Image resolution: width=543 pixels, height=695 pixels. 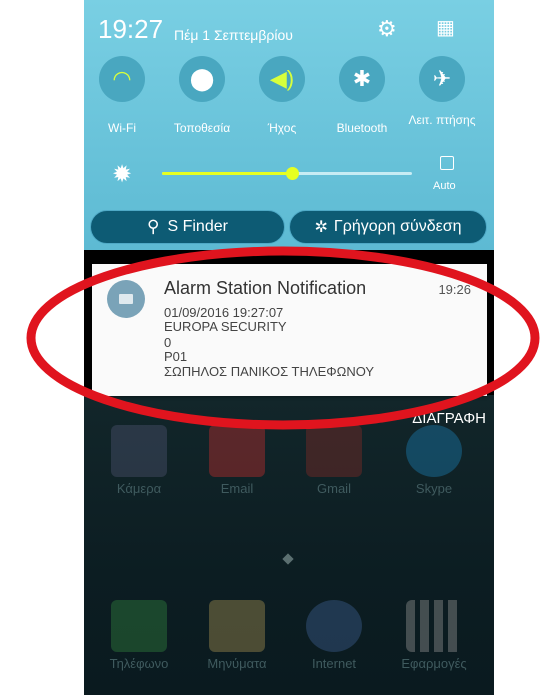 I want to click on notification-line: EUROPA SECURITY, so click(x=225, y=326).